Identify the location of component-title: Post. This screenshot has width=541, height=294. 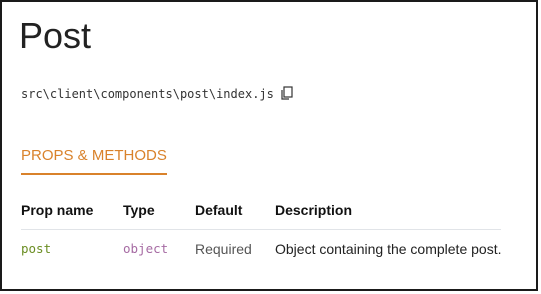
(55, 35).